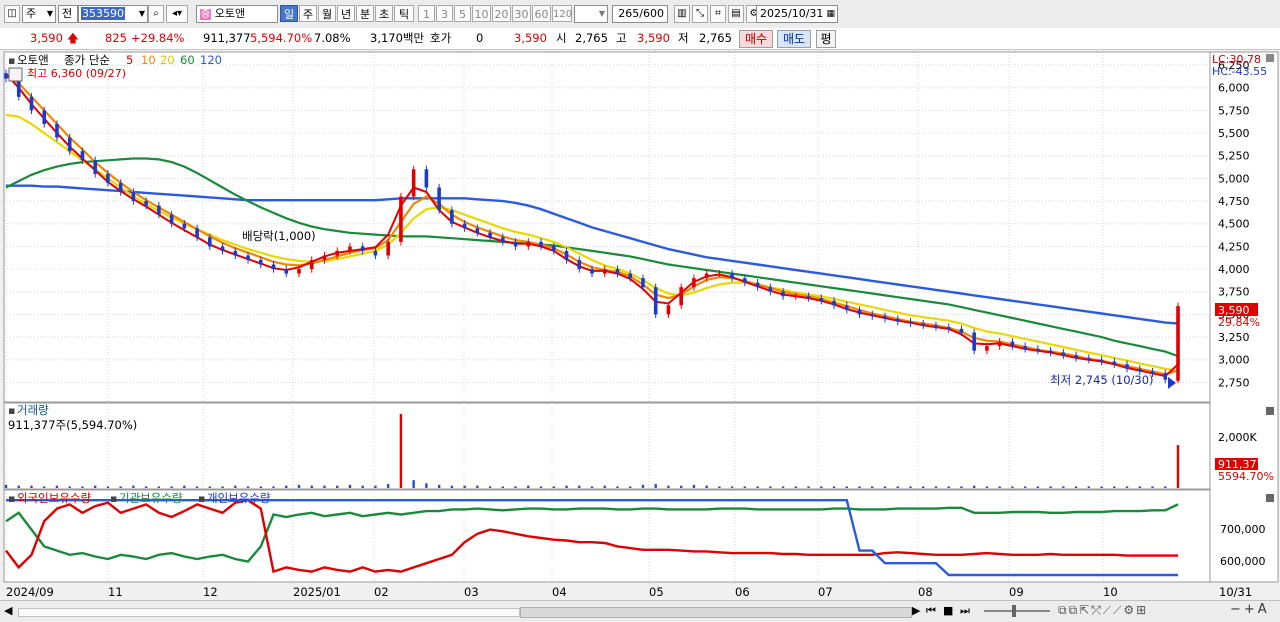 Image resolution: width=1280 pixels, height=622 pixels. What do you see at coordinates (346, 13) in the screenshot?
I see `period-year-button: 년` at bounding box center [346, 13].